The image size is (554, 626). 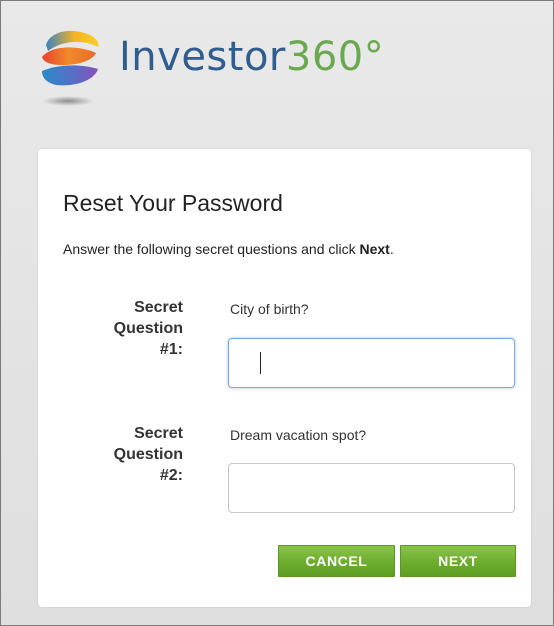 I want to click on page-title: Reset Your Password, so click(x=173, y=203).